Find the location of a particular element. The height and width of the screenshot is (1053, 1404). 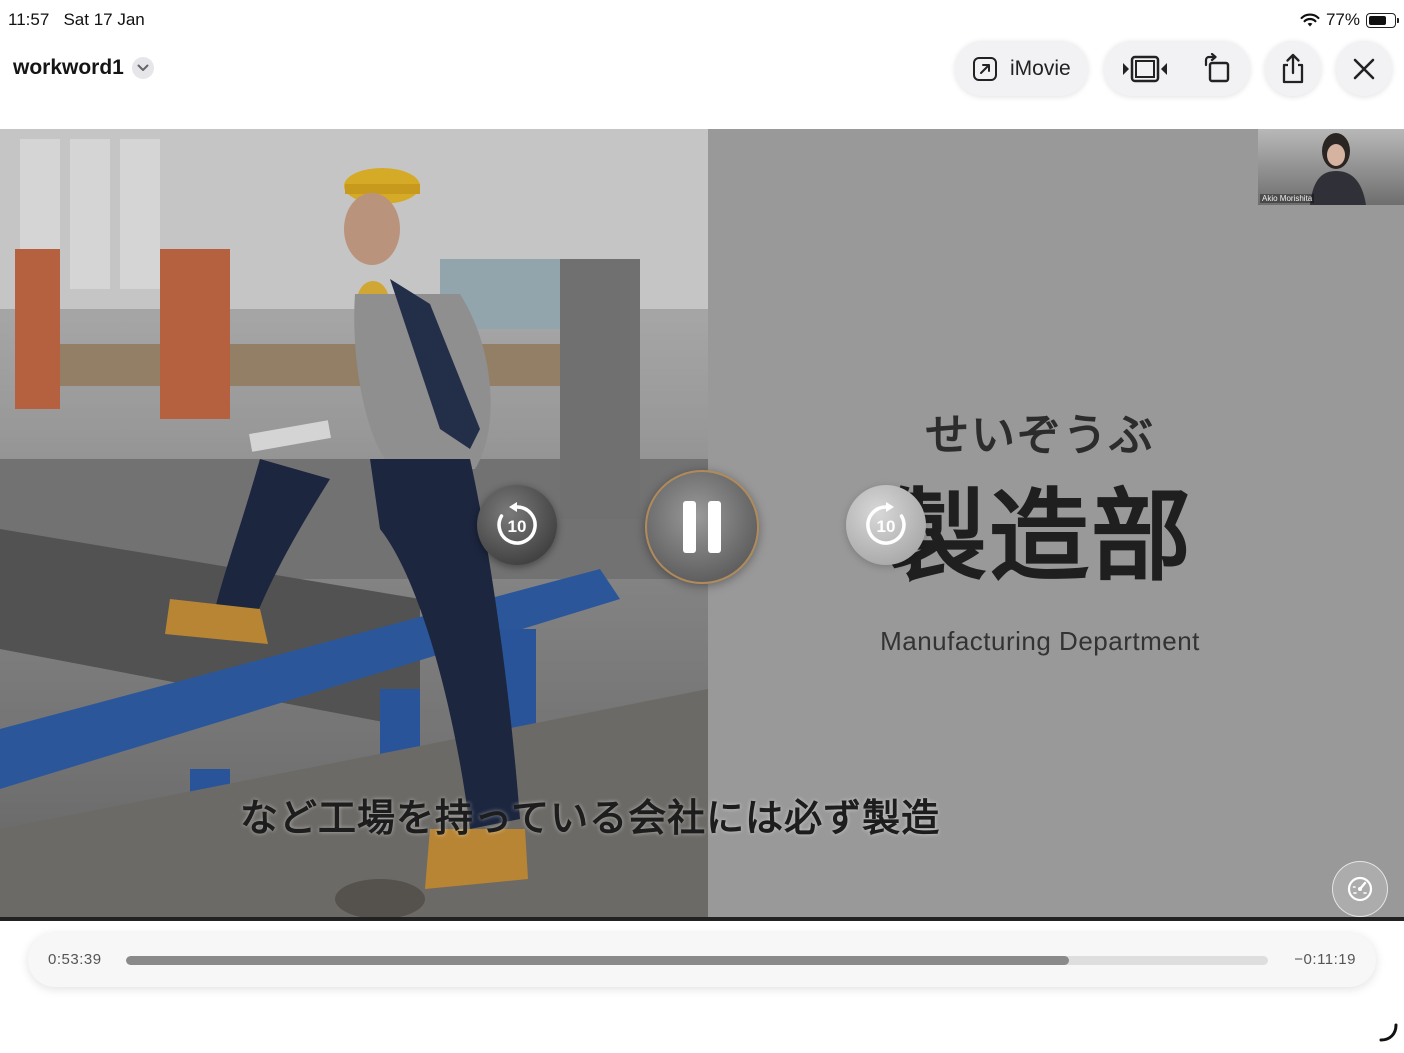

chevron-down-icon is located at coordinates (143, 67).